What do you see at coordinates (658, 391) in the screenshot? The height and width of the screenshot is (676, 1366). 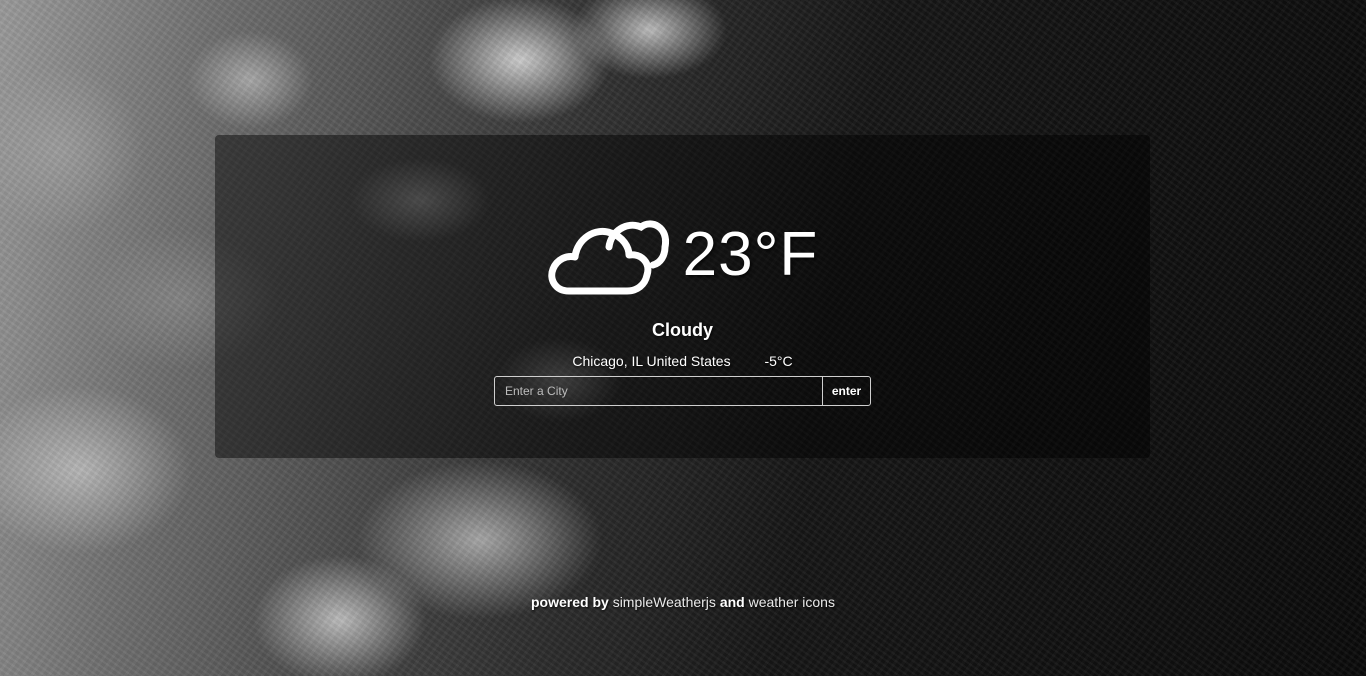 I see `city-input` at bounding box center [658, 391].